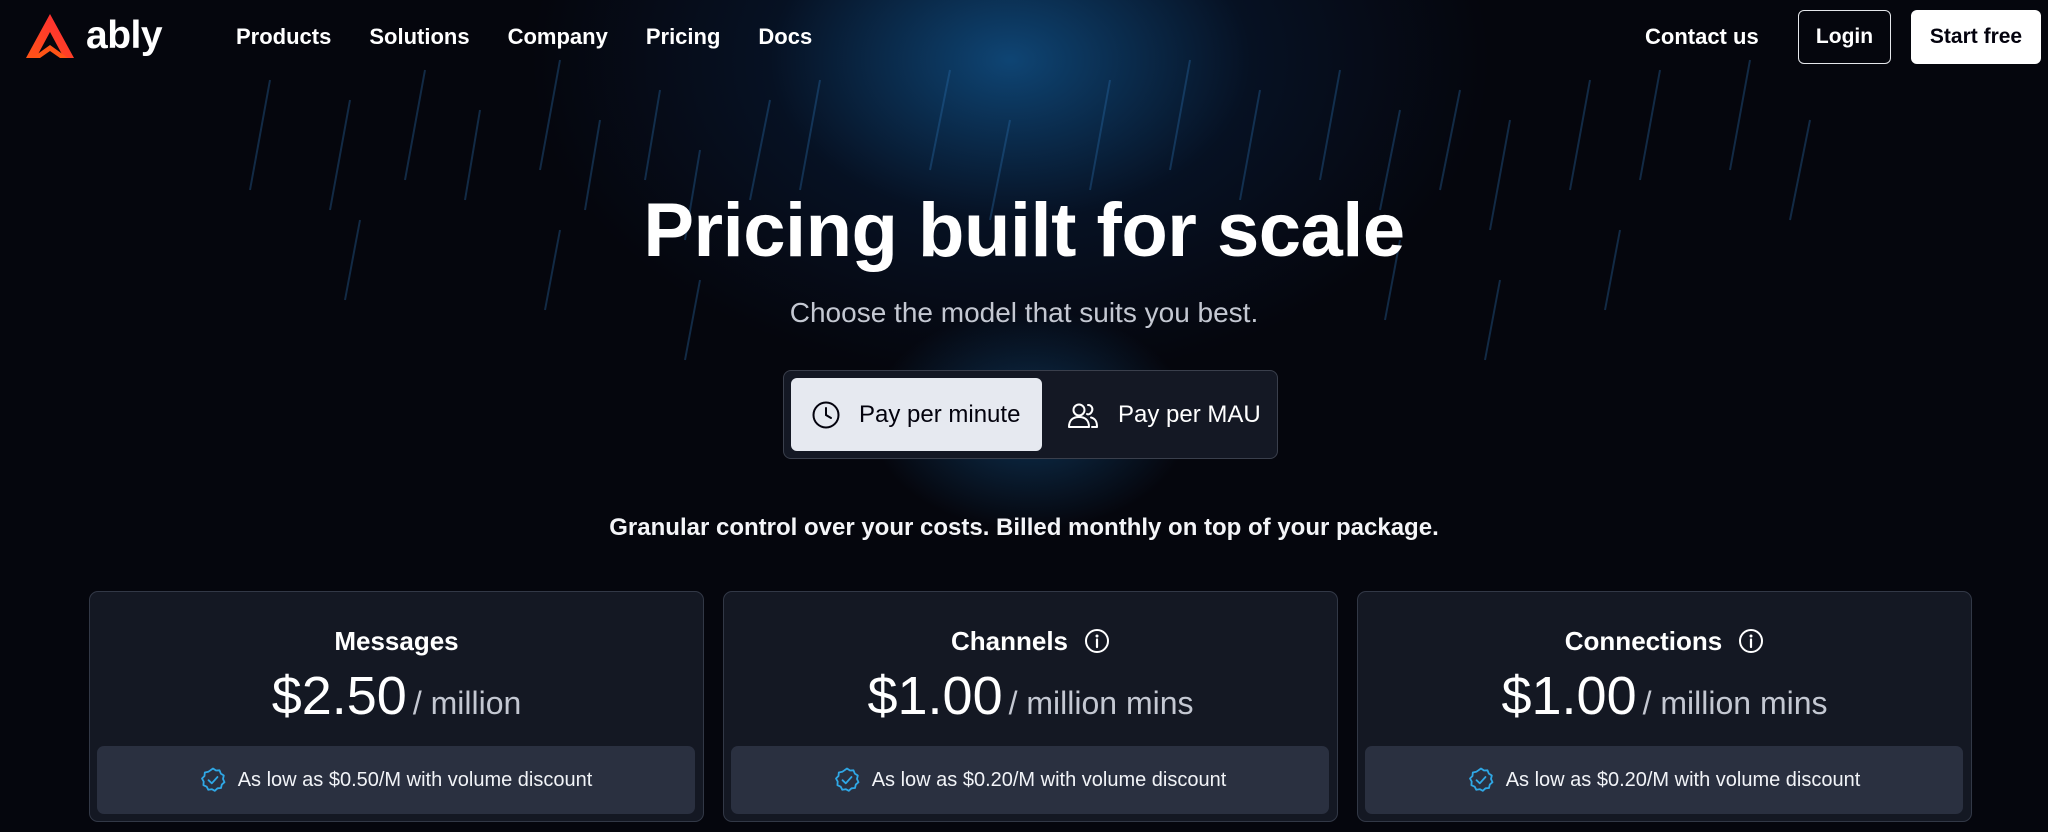  Describe the element at coordinates (467, 703) in the screenshot. I see `price-unit: / million` at that location.